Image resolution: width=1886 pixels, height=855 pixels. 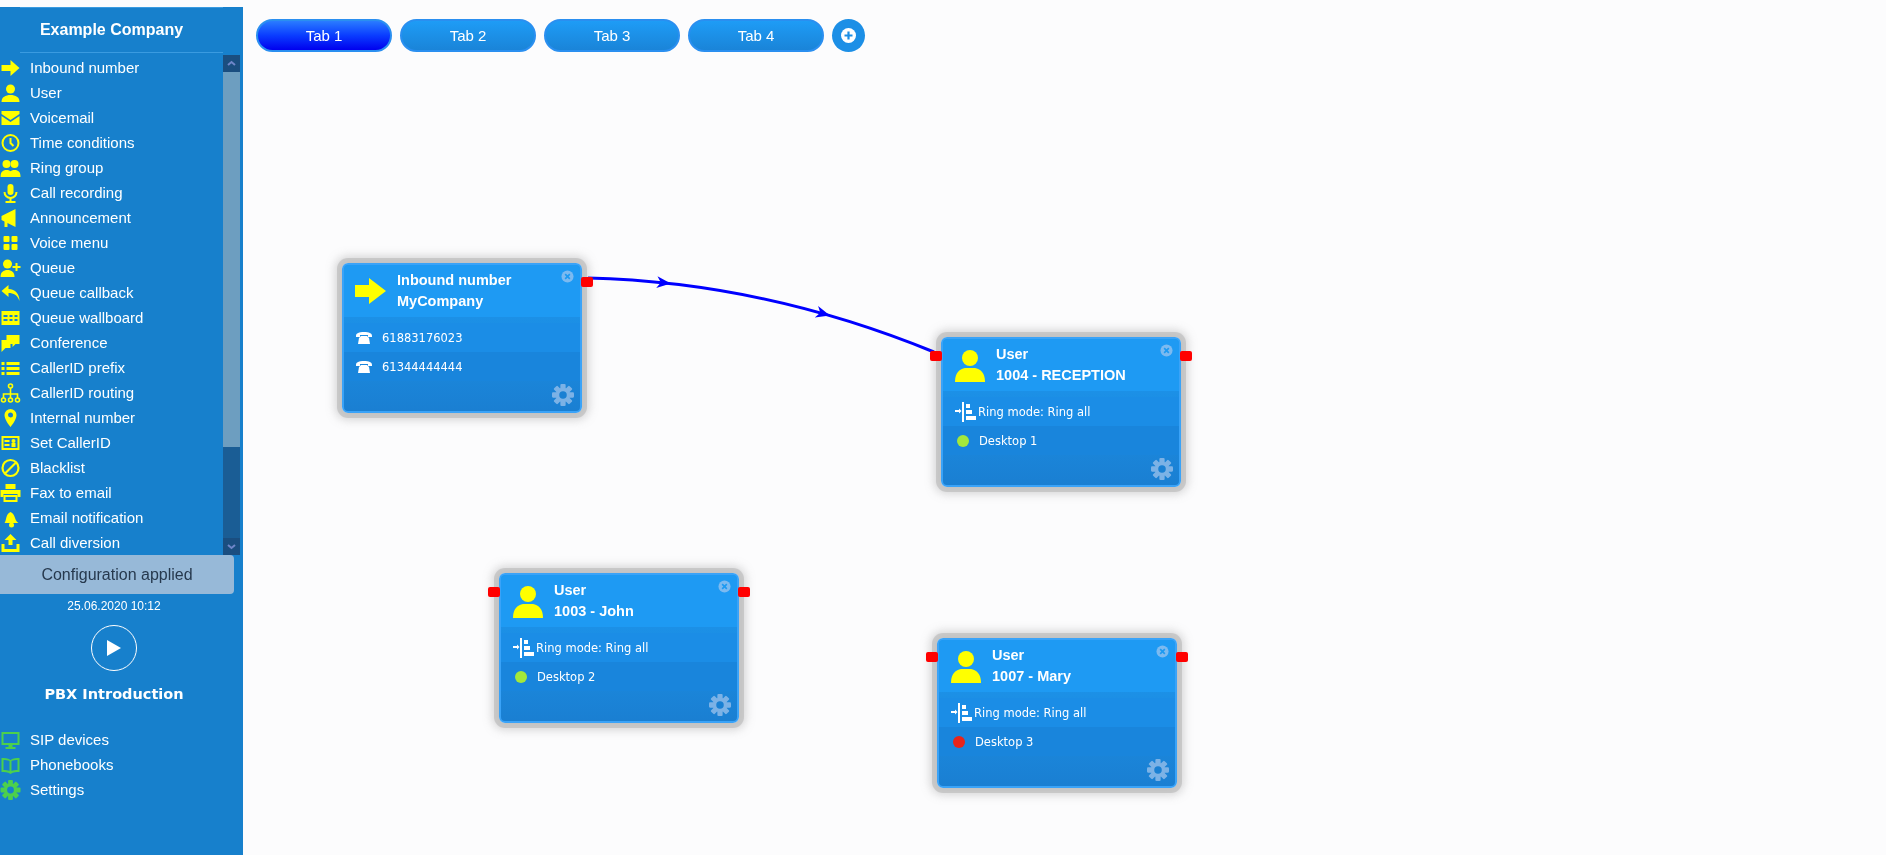 I want to click on sidebar-item: Call diversion, so click(x=111, y=542).